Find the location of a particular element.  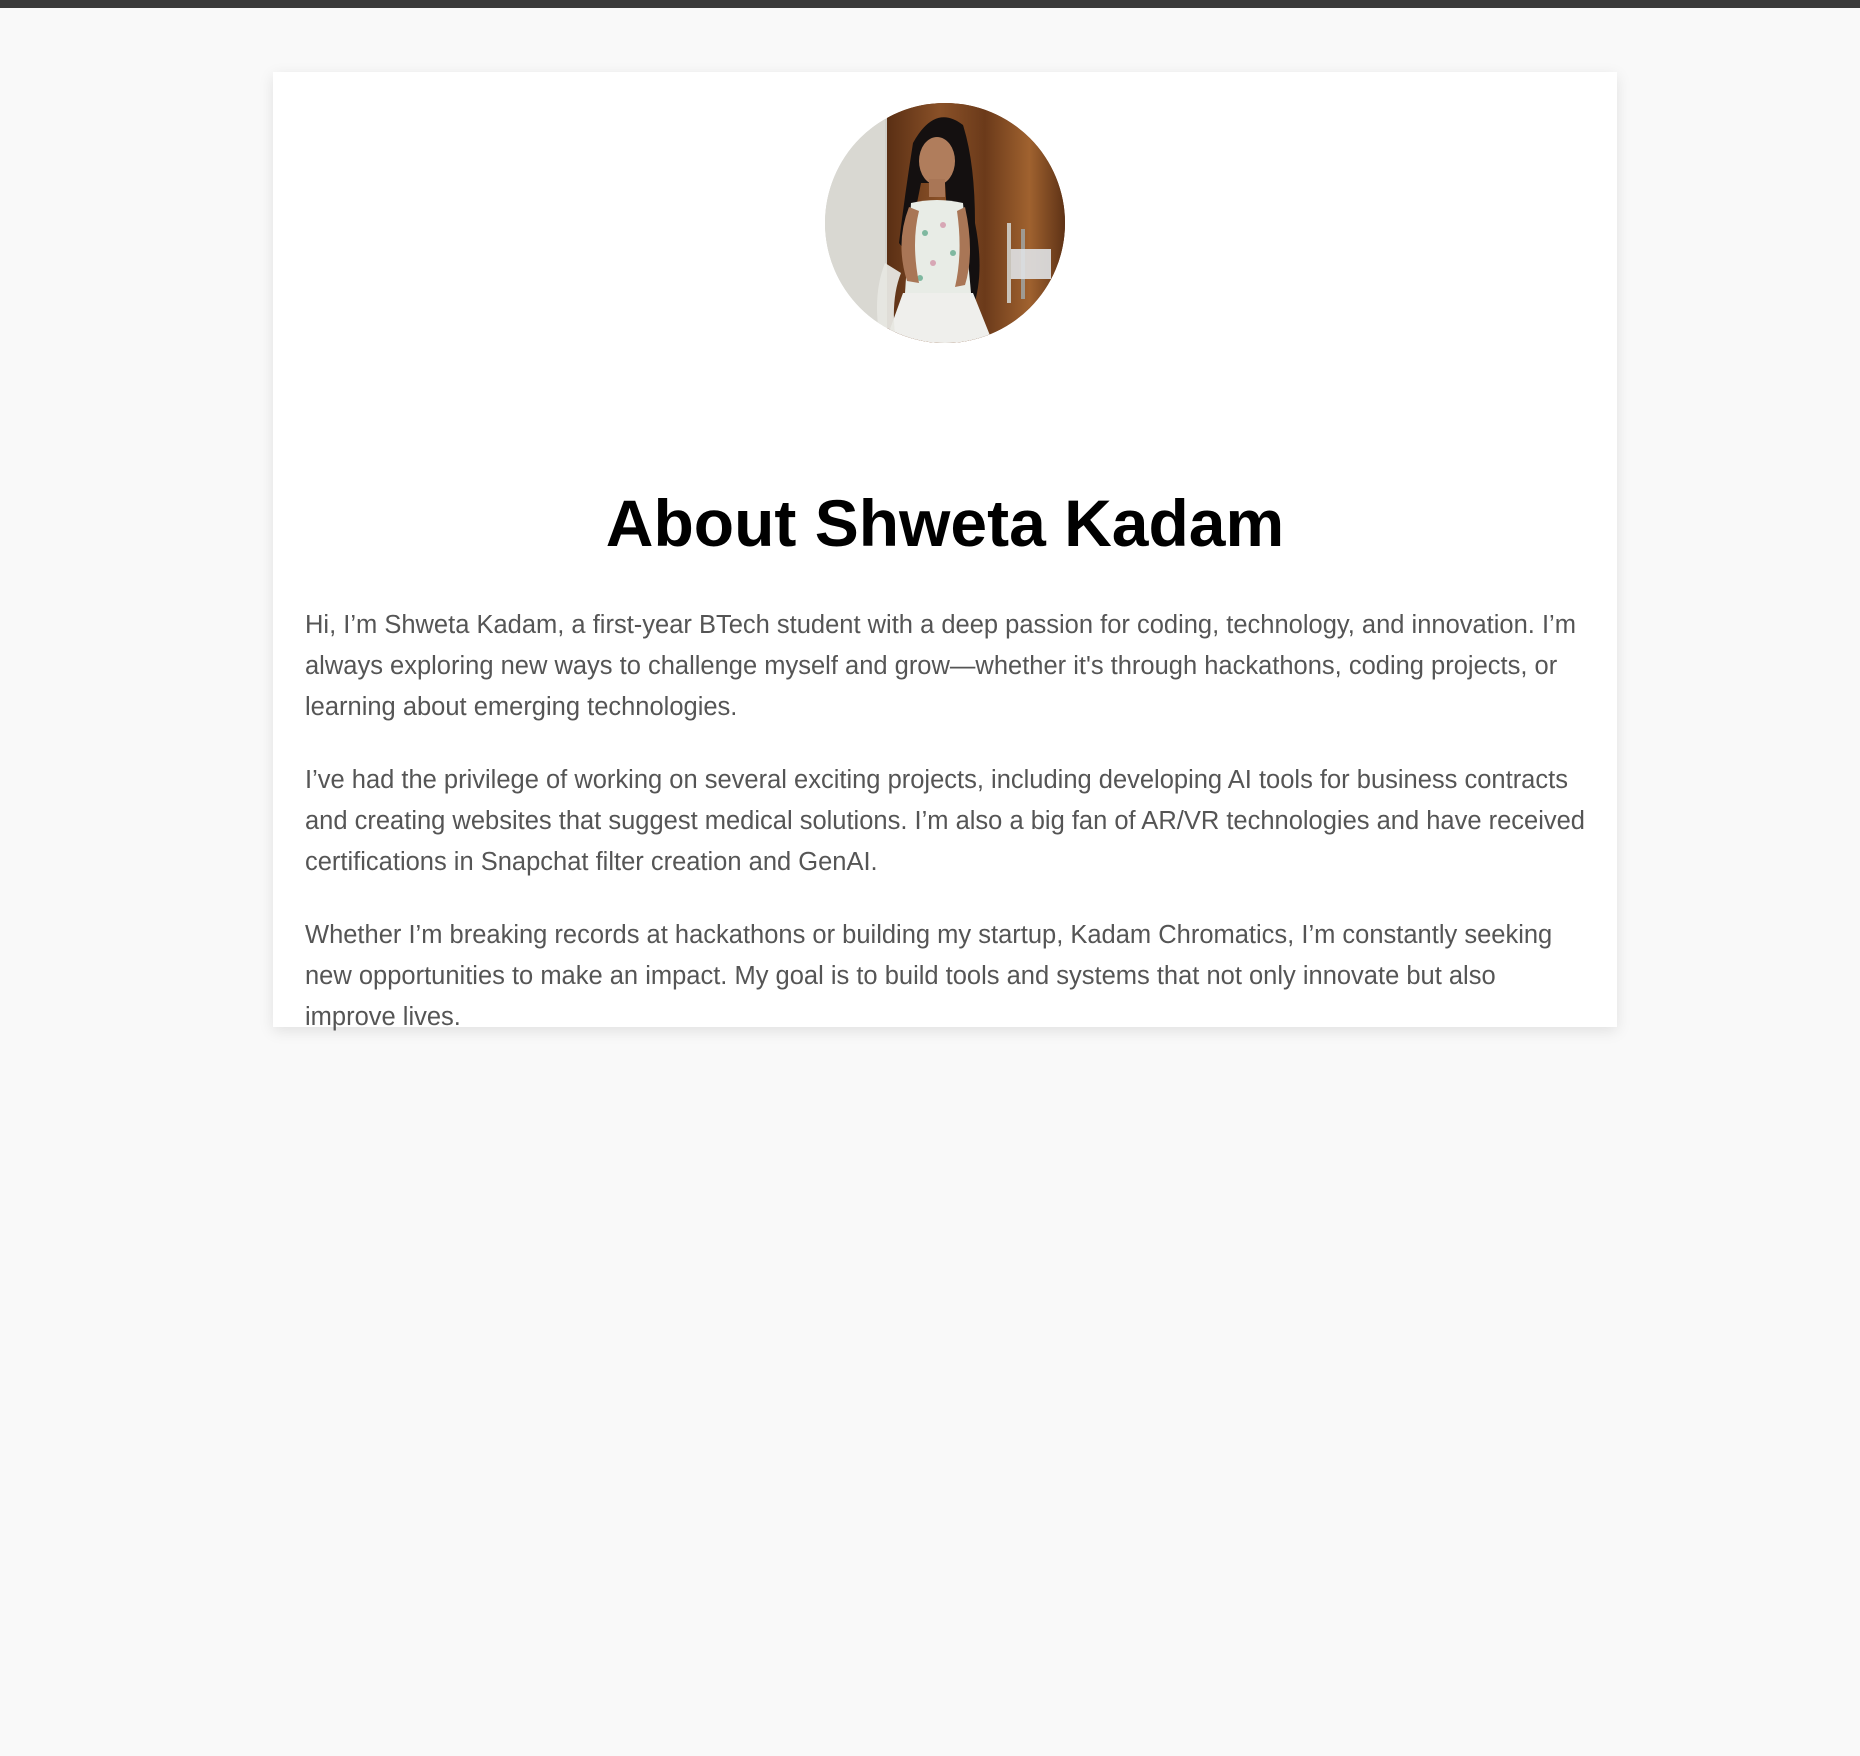

profile-photo is located at coordinates (945, 223).